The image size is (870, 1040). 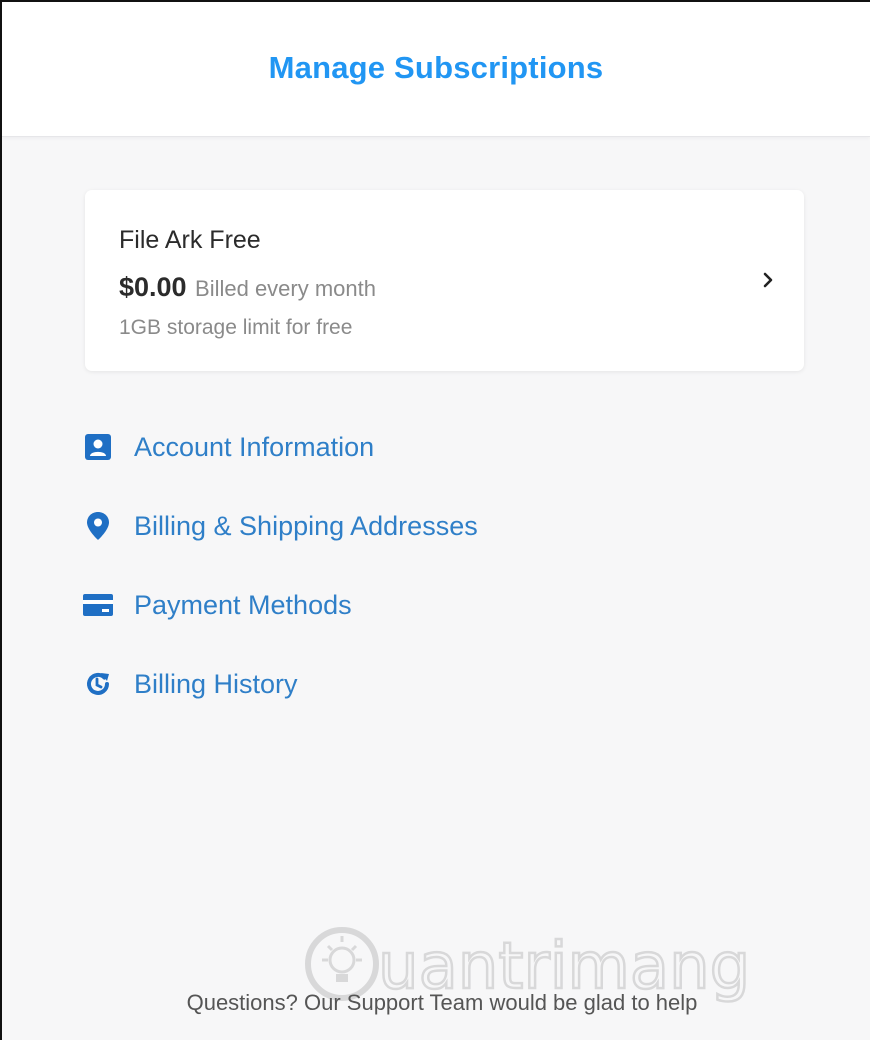 I want to click on map-pin-icon, so click(x=98, y=526).